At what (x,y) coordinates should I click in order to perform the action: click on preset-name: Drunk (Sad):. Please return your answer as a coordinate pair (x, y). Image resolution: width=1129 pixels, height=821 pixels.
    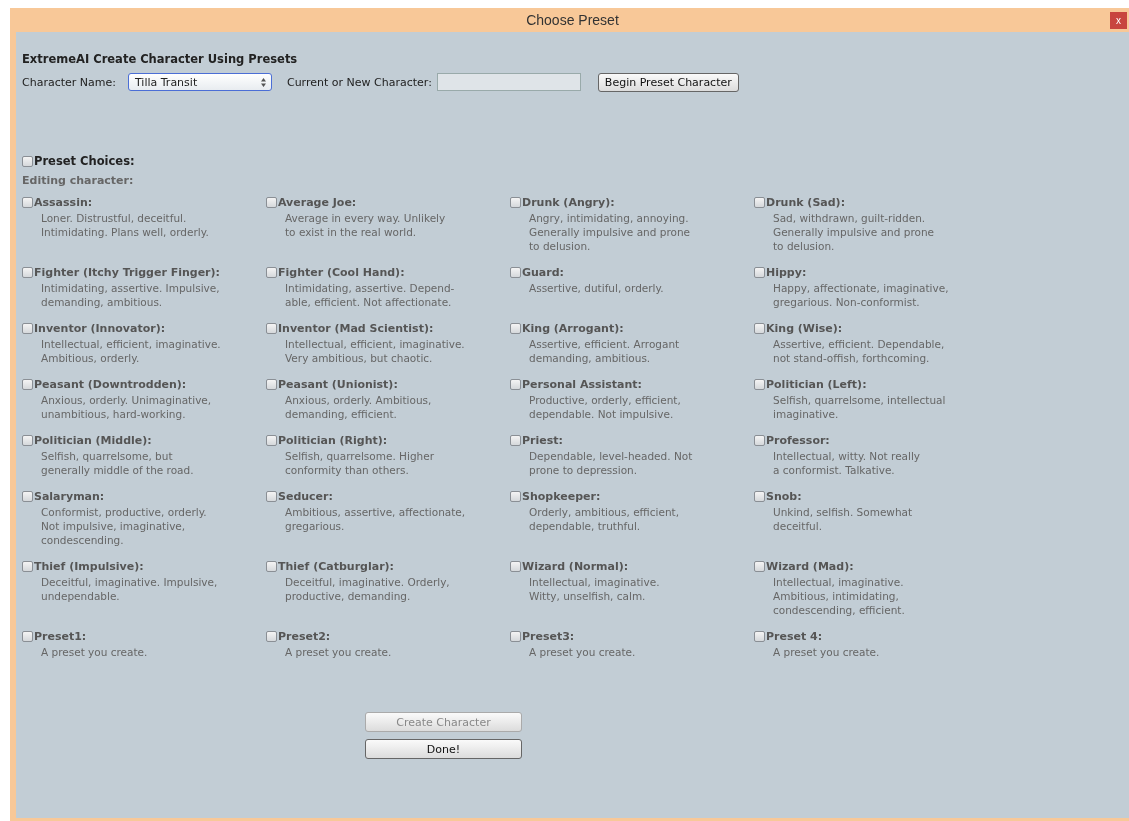
    Looking at the image, I should click on (806, 202).